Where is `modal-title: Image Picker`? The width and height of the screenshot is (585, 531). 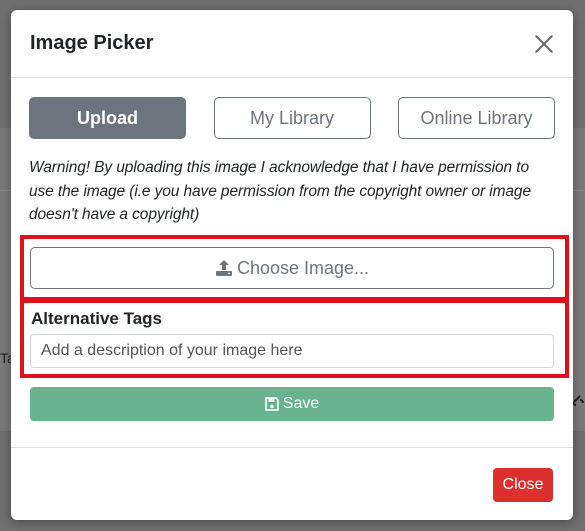
modal-title: Image Picker is located at coordinates (92, 43).